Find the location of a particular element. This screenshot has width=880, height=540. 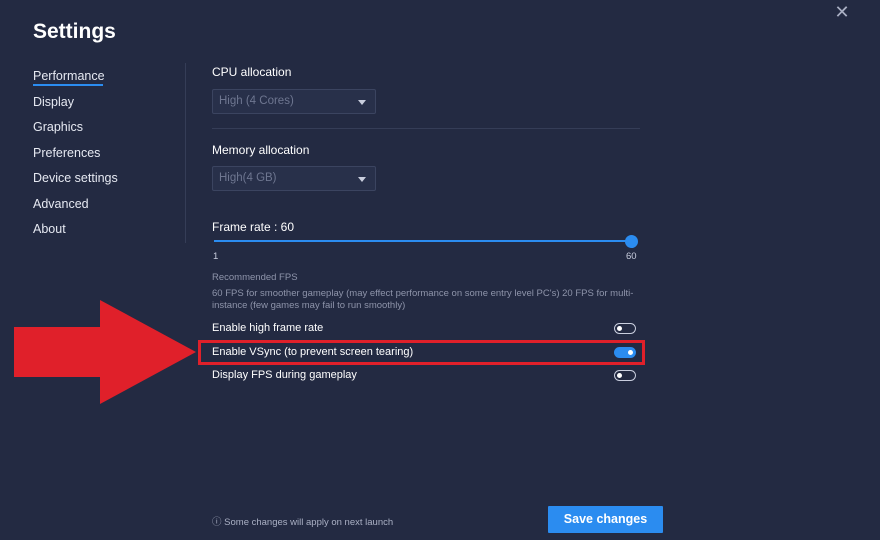

info-icon: ⓘ is located at coordinates (217, 522).